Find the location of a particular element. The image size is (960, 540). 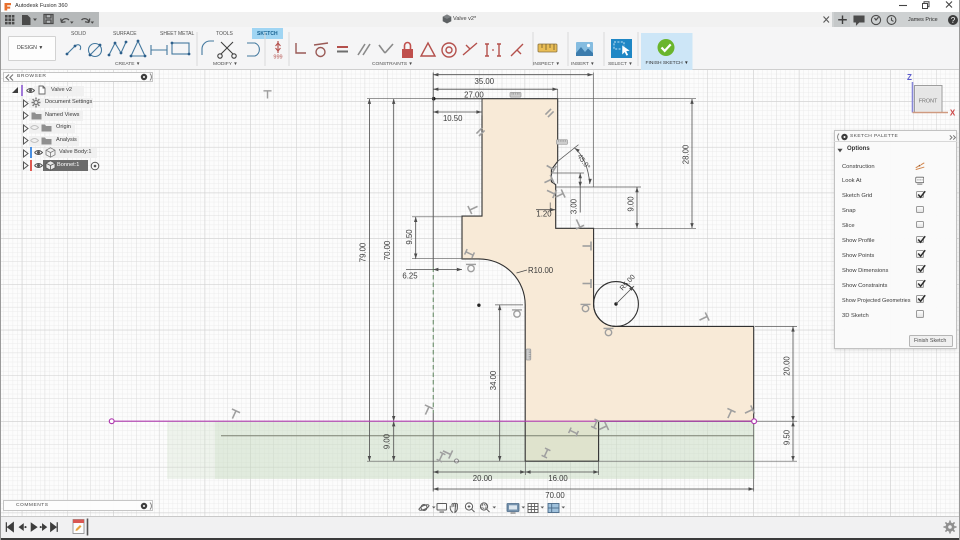

svg-text: Z is located at coordinates (909, 77).